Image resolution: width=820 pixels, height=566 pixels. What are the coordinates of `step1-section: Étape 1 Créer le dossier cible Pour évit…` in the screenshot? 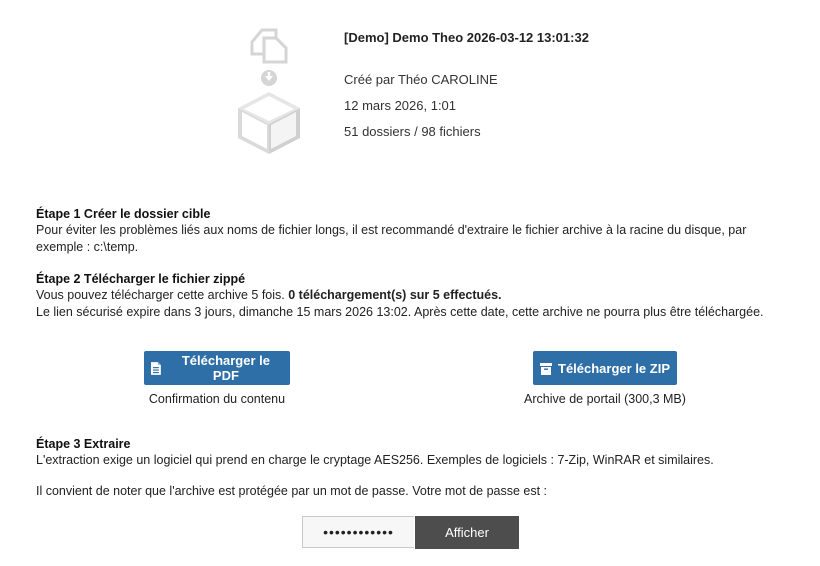 It's located at (416, 231).